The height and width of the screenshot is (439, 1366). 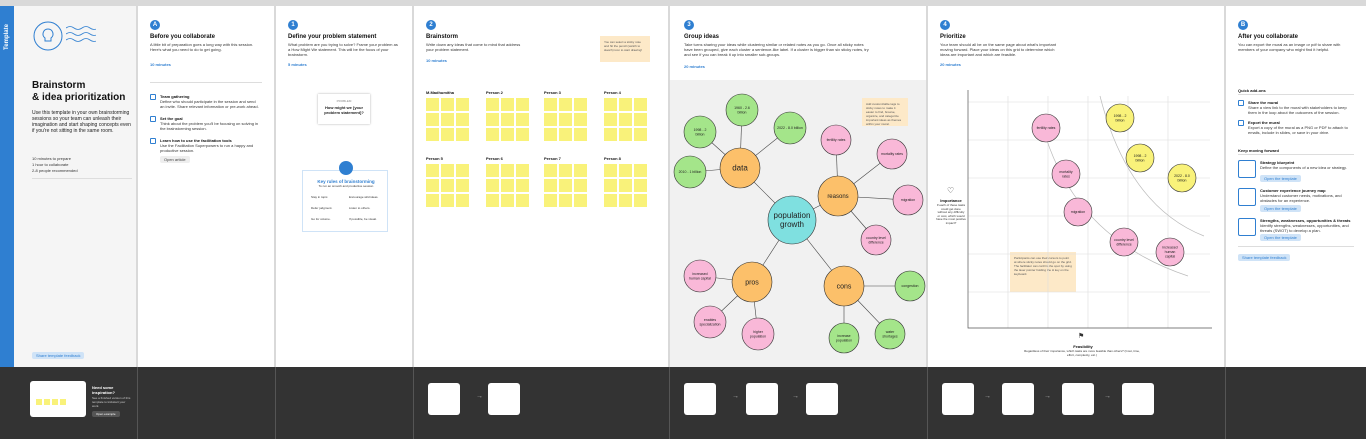 What do you see at coordinates (1066, 174) in the screenshot?
I see `priority-item: mortalityrates` at bounding box center [1066, 174].